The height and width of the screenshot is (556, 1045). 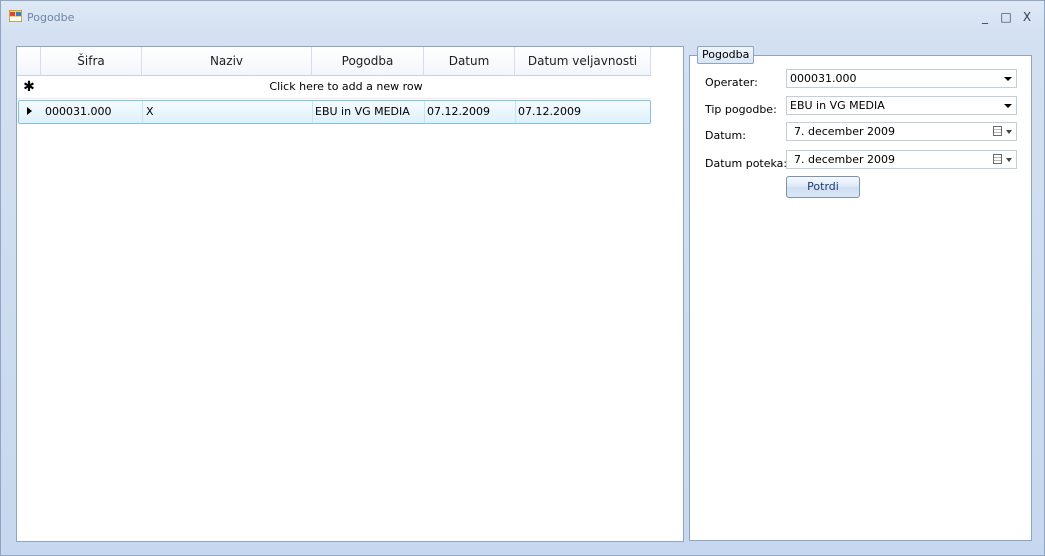 I want to click on title-bar: Pogodbe _ □ X, so click(x=522, y=17).